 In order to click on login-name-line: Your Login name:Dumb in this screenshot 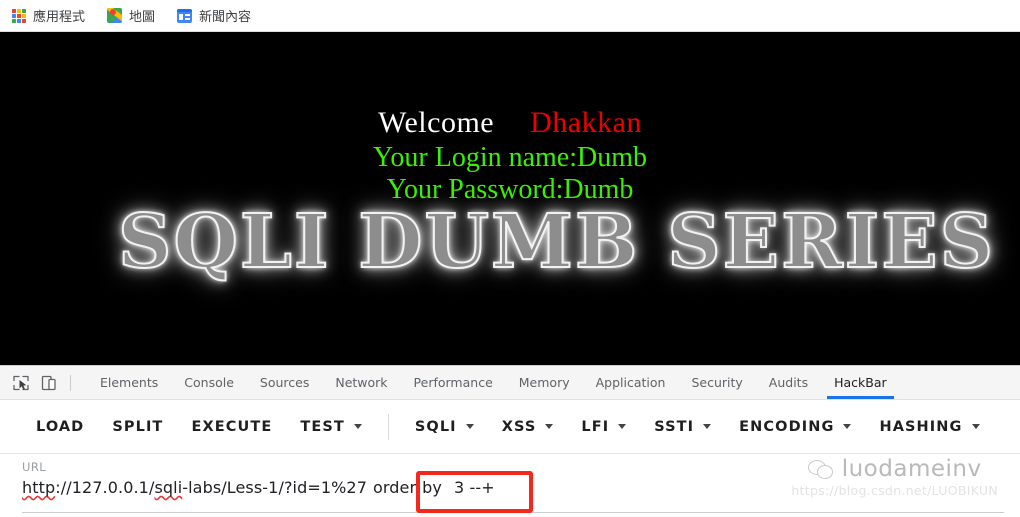, I will do `click(510, 157)`.